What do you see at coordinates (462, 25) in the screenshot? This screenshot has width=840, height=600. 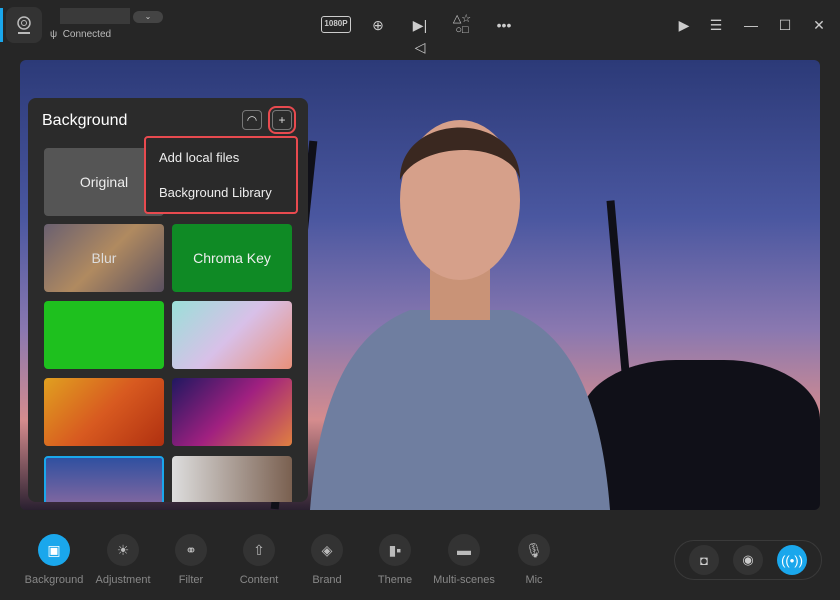 I see `shapes-icon: △☆ ○□` at bounding box center [462, 25].